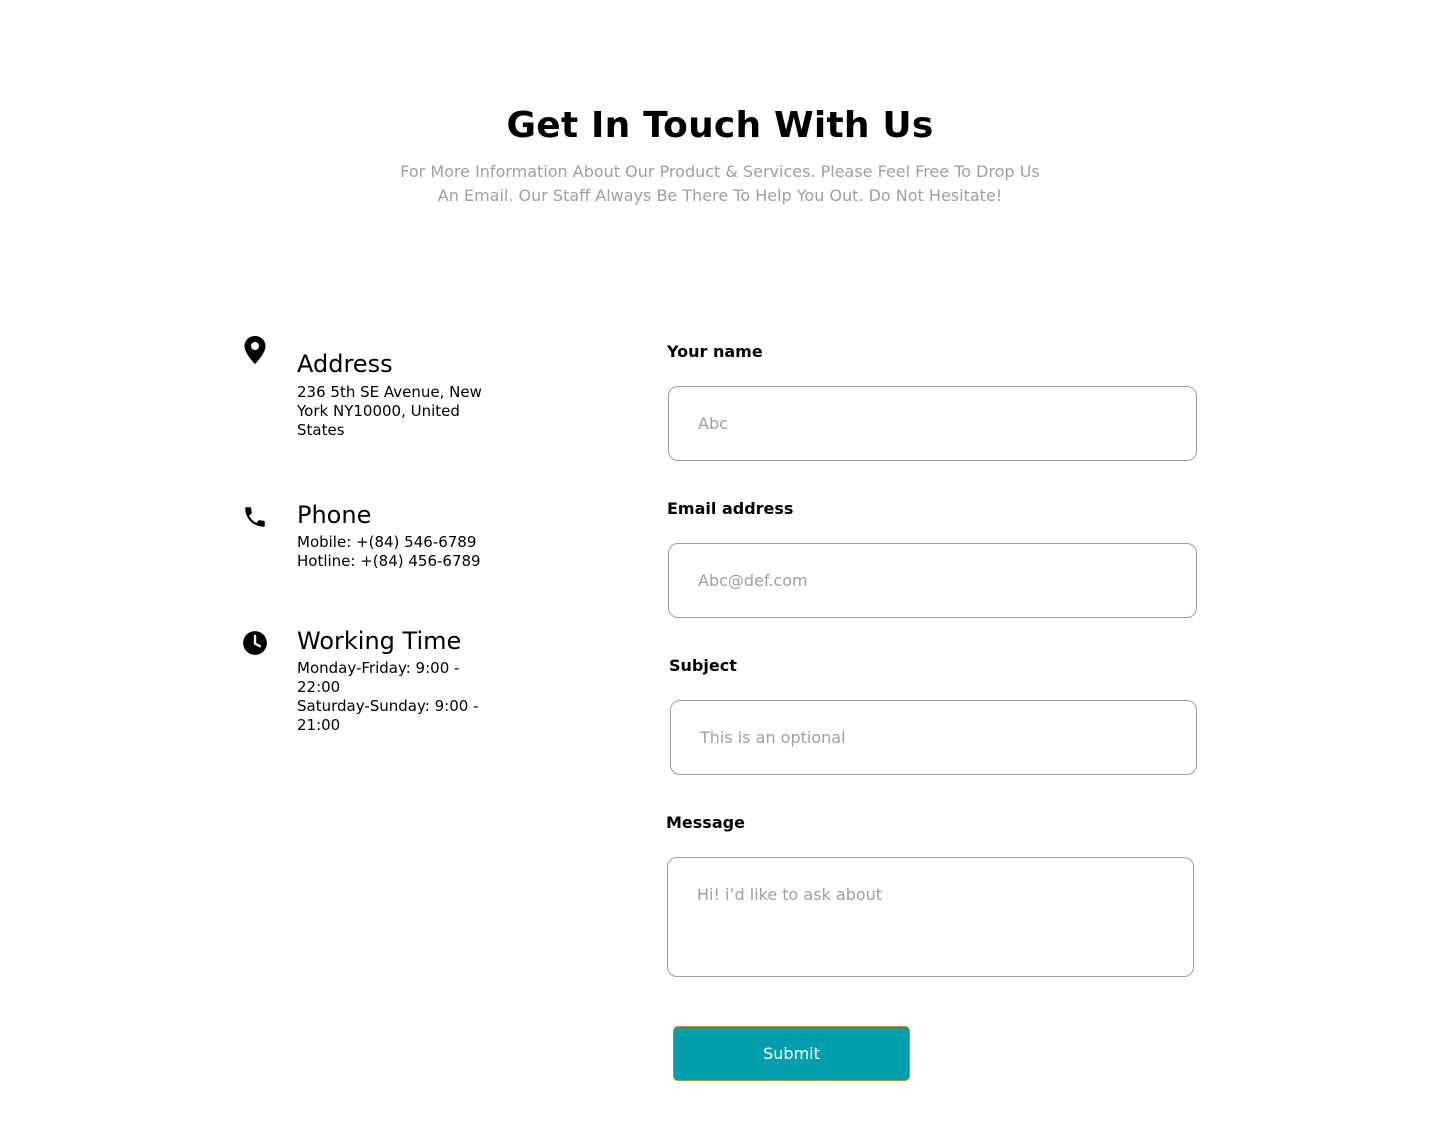 Image resolution: width=1440 pixels, height=1144 pixels. Describe the element at coordinates (387, 542) in the screenshot. I see `phone-mobile: Mobile: +(84) 546-6789` at that location.